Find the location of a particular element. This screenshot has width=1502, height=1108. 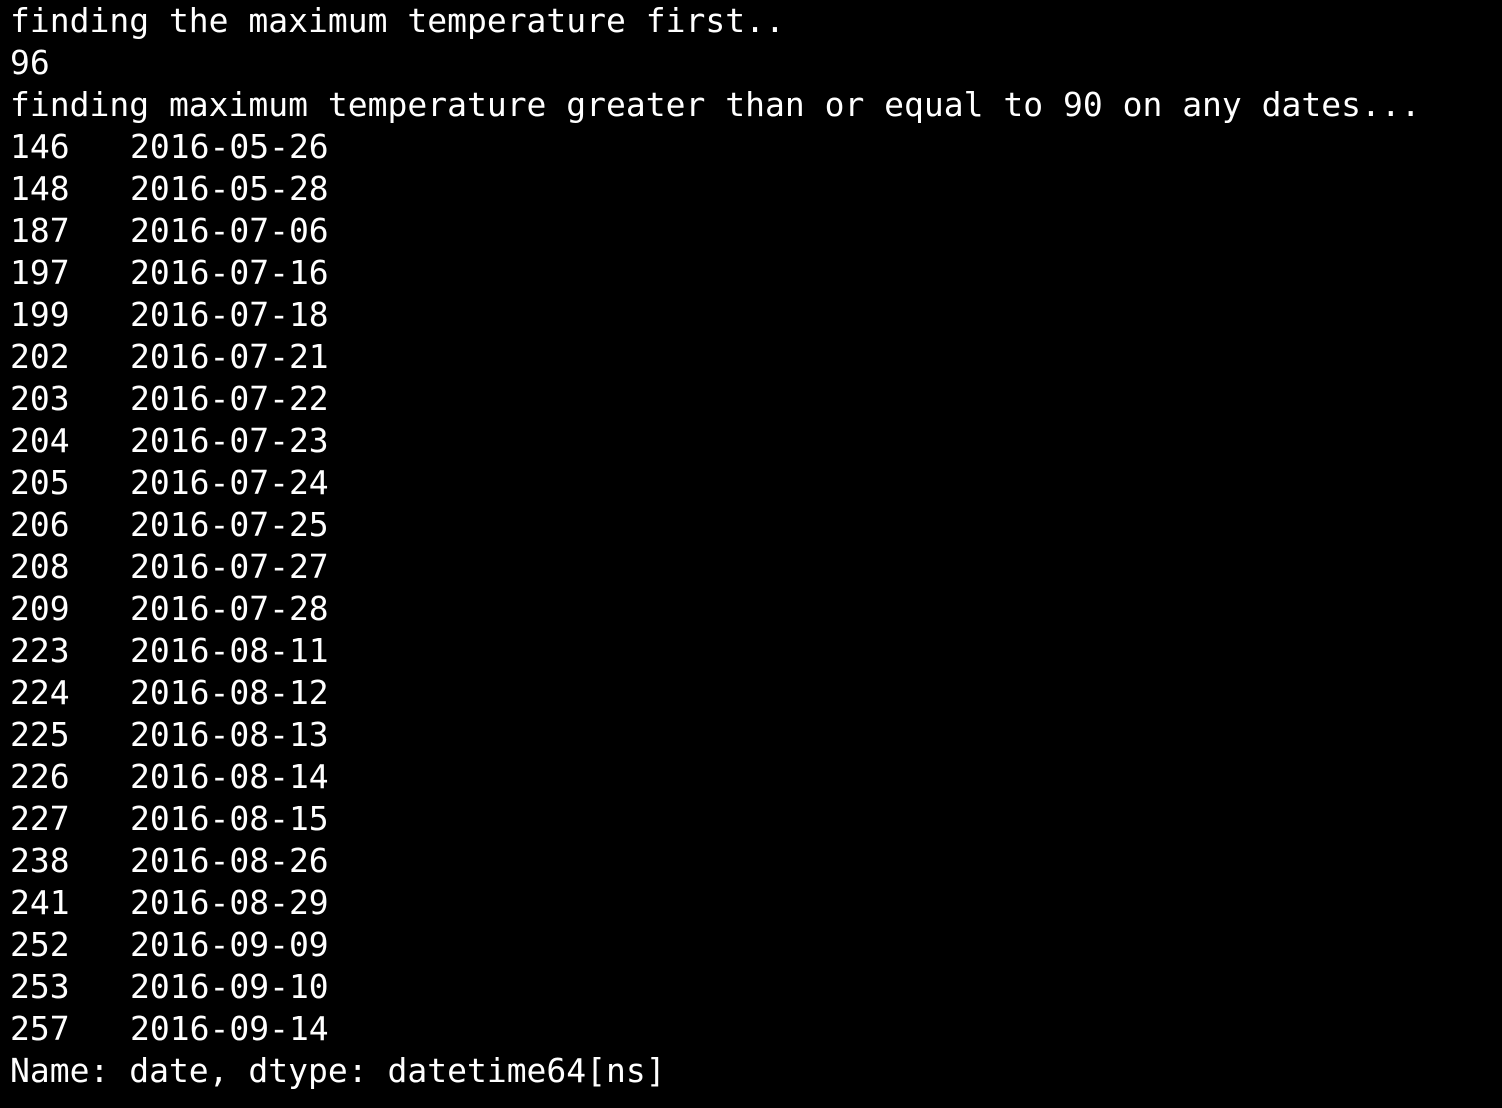

series-row-index: 223 is located at coordinates (40, 650).